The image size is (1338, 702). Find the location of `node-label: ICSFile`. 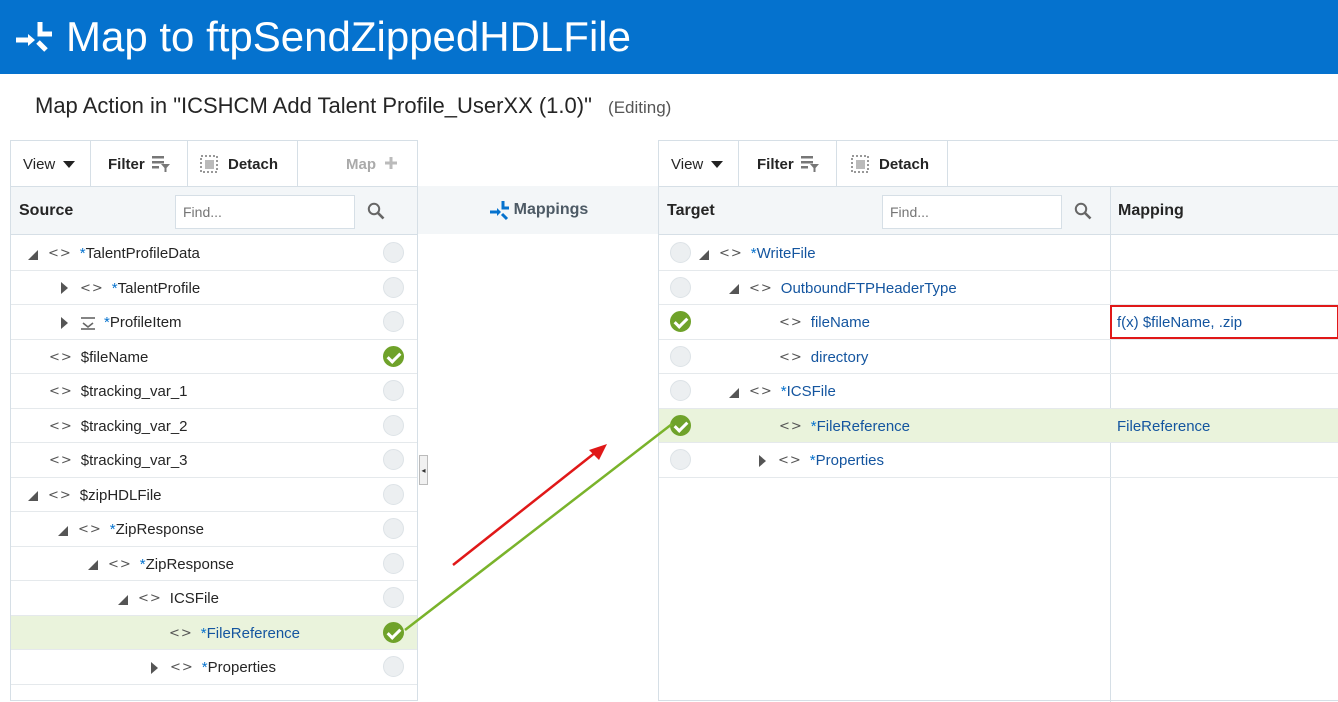

node-label: ICSFile is located at coordinates (811, 391).